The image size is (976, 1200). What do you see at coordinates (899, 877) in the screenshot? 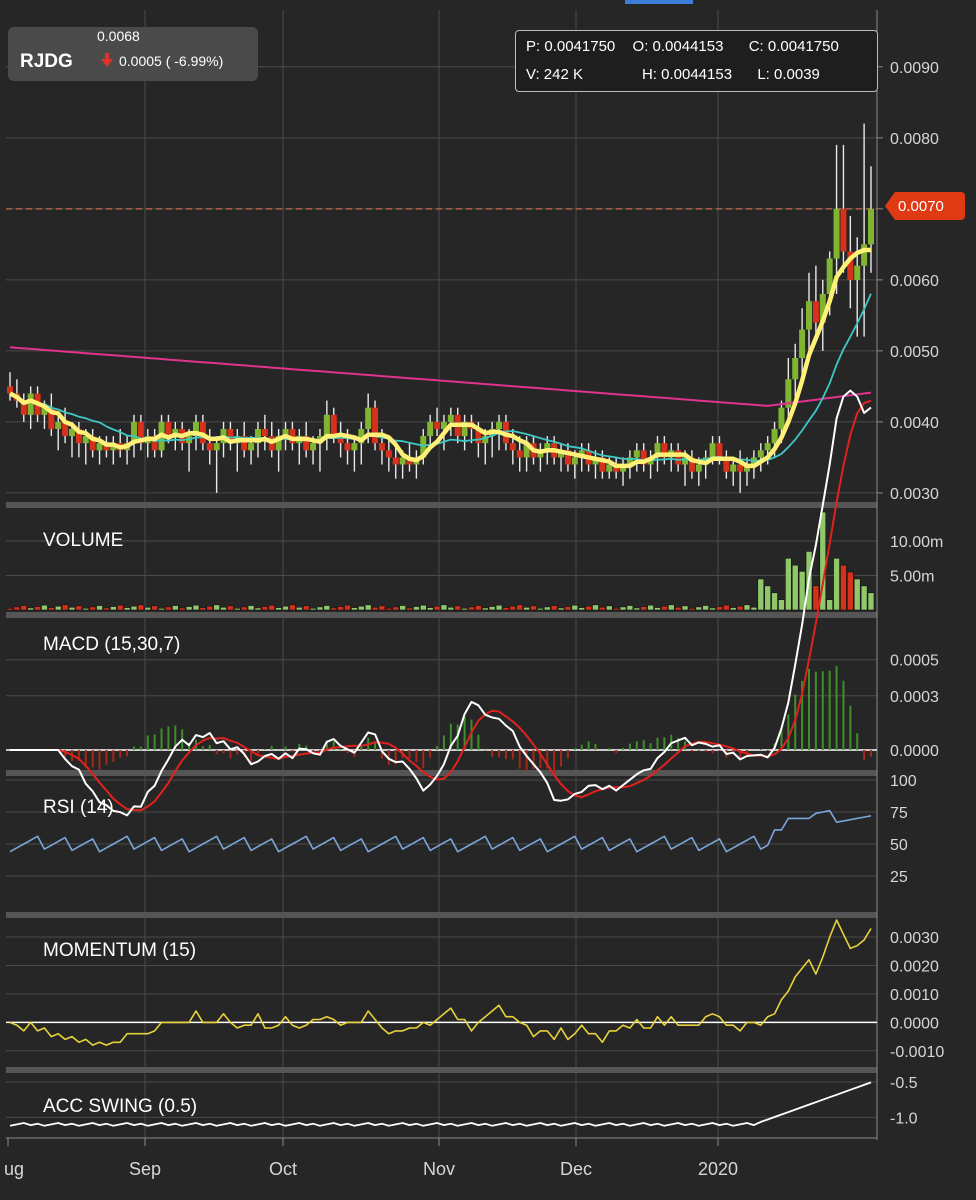
I see `rsi-y-tick-label: 25` at bounding box center [899, 877].